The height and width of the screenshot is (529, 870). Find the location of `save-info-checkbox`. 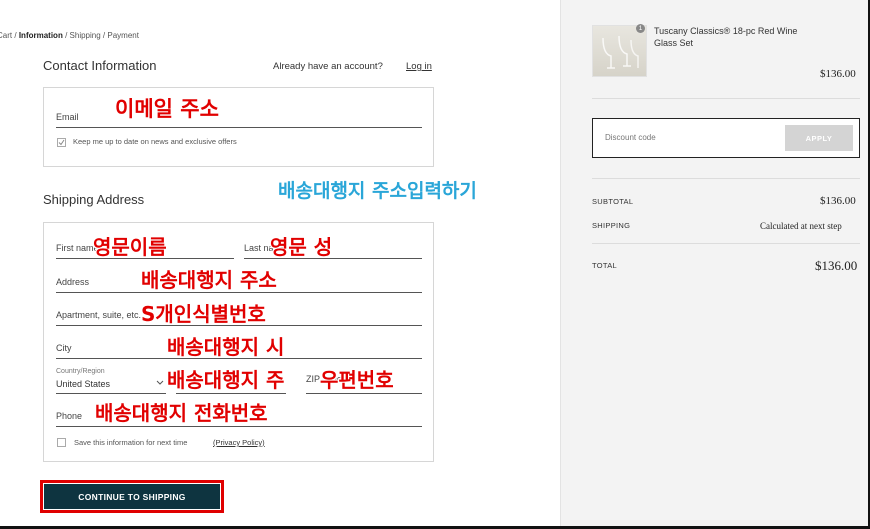

save-info-checkbox is located at coordinates (61, 442).